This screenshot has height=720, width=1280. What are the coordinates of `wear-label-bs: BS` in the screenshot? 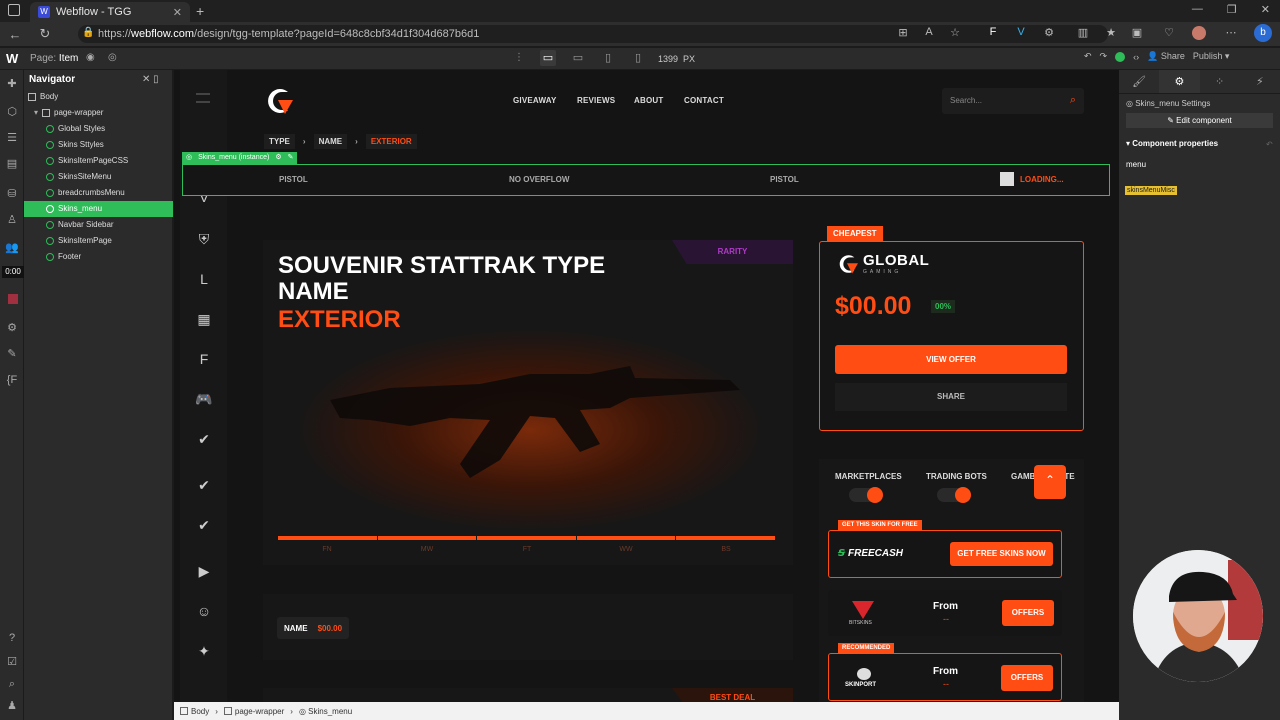 It's located at (726, 549).